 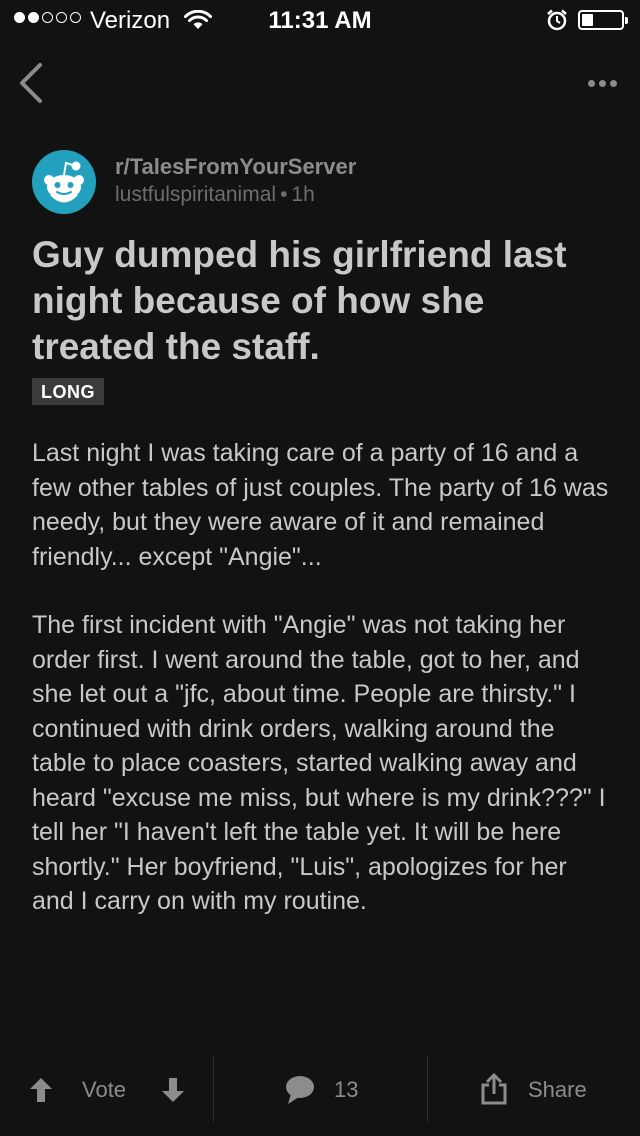 I want to click on reddit-alien-icon, so click(x=64, y=182).